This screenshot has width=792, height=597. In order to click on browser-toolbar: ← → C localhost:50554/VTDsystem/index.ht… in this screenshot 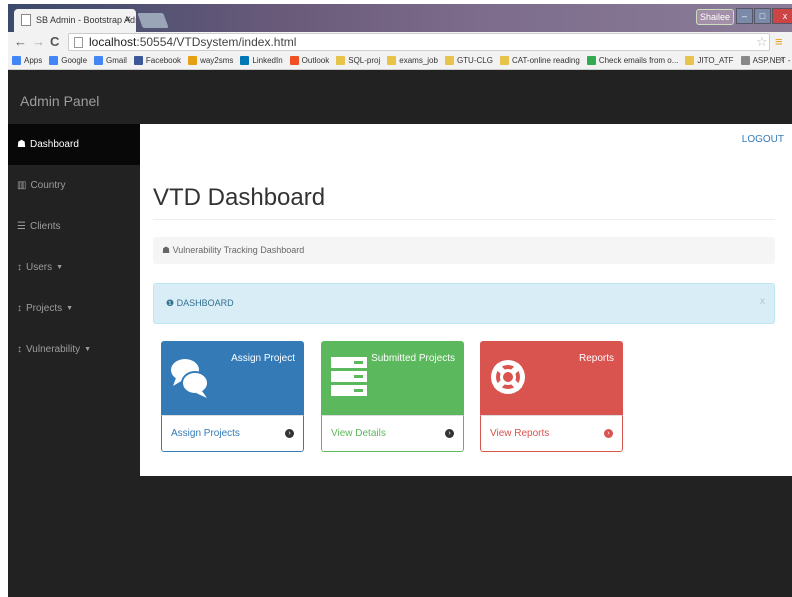, I will do `click(400, 42)`.